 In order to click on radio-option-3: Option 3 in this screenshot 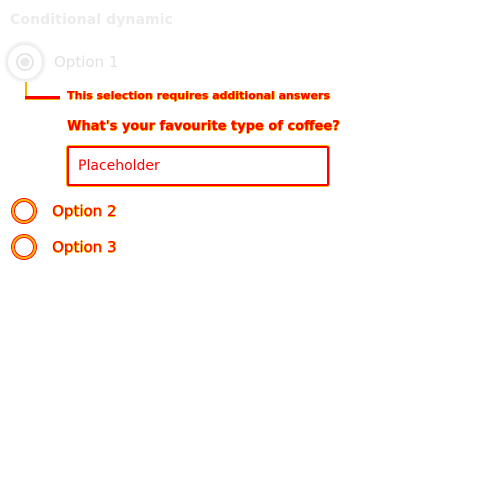, I will do `click(64, 247)`.